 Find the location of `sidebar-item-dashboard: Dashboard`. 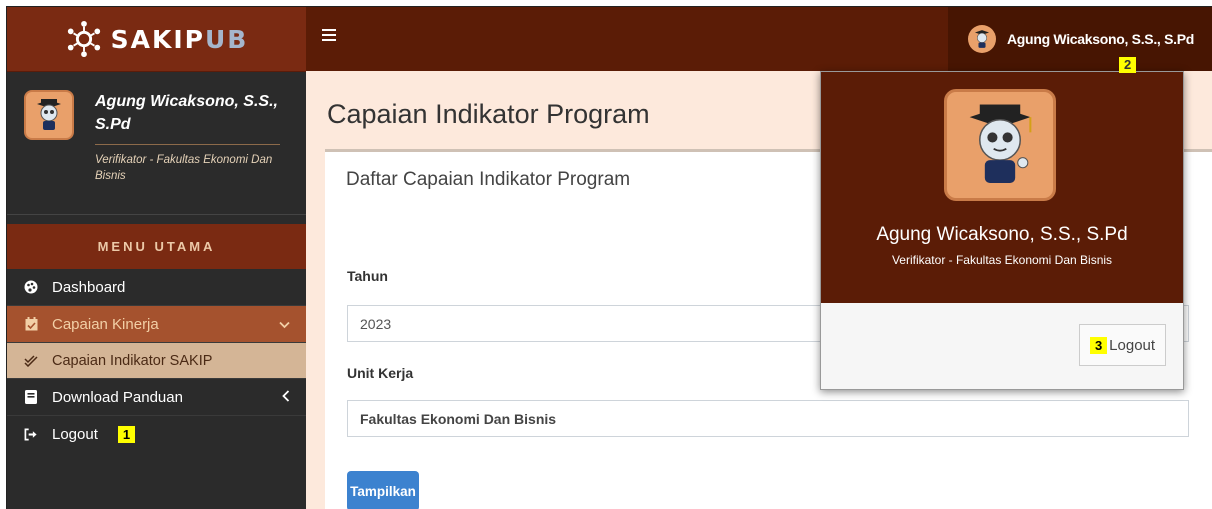

sidebar-item-dashboard: Dashboard is located at coordinates (156, 287).